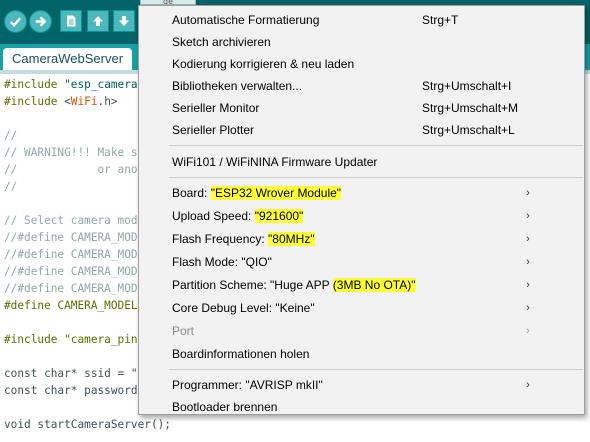 Image resolution: width=590 pixels, height=442 pixels. What do you see at coordinates (213, 216) in the screenshot?
I see `upload-speed-prefix: Upload Speed:` at bounding box center [213, 216].